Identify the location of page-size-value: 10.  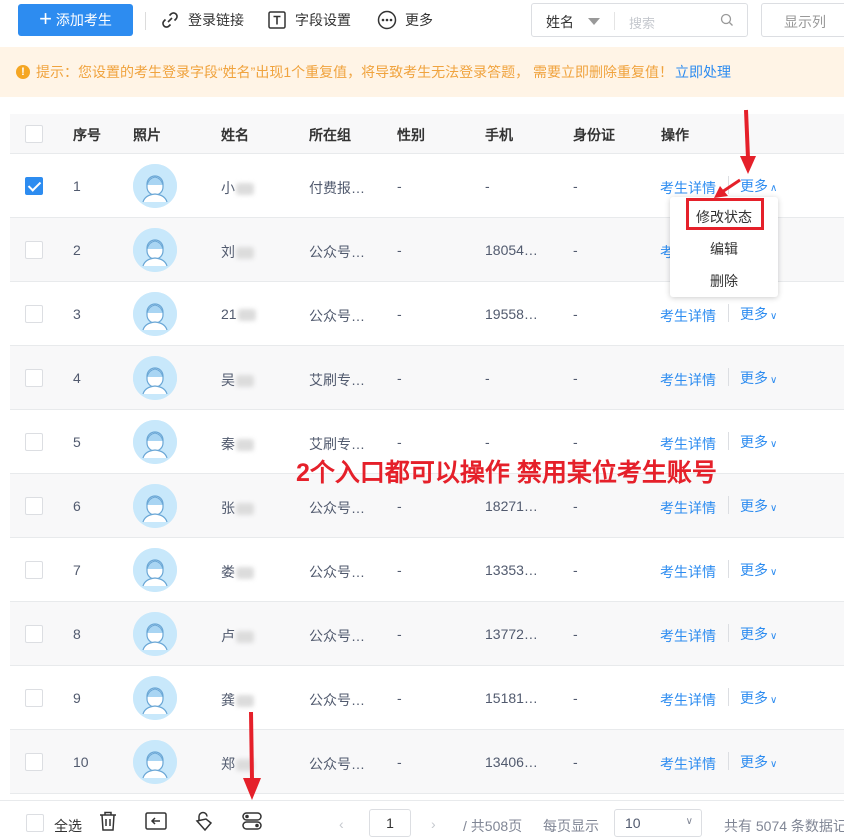
(633, 823).